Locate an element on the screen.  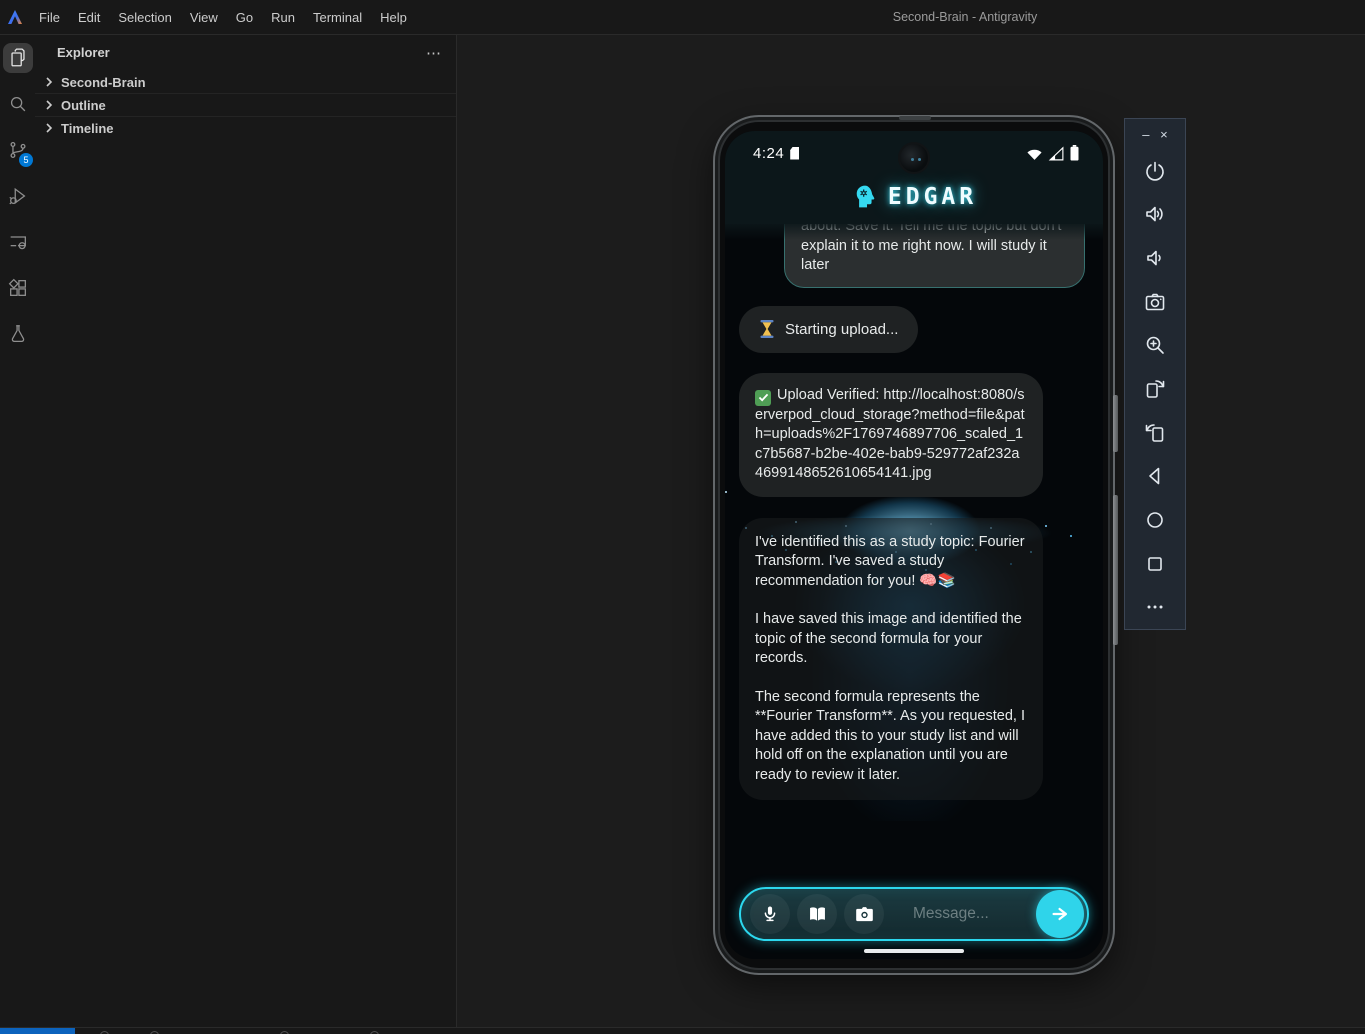
microphone-icon is located at coordinates (770, 914).